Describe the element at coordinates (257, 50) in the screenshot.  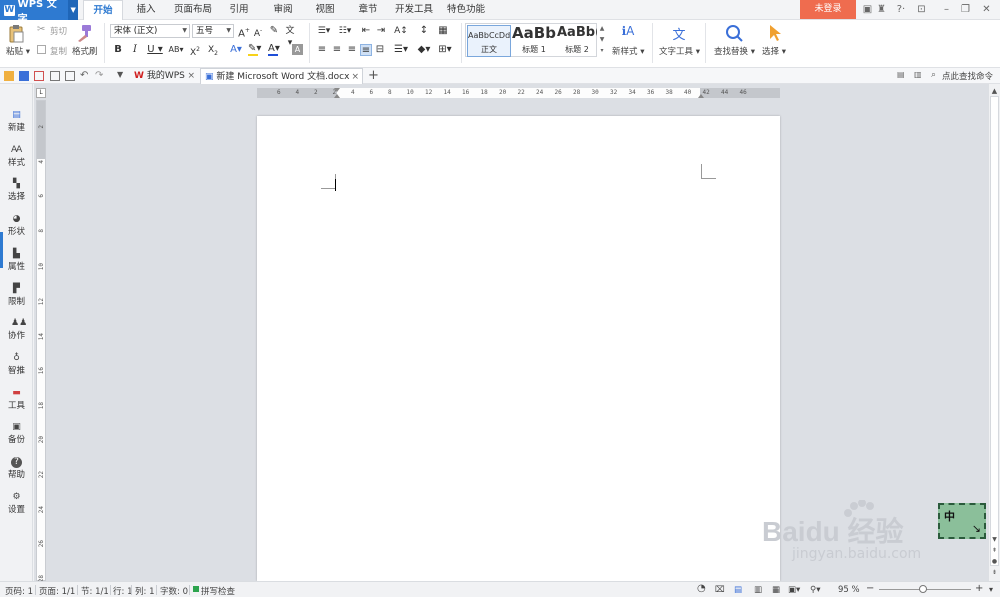
I see `highlight-icon: ✎▾` at that location.